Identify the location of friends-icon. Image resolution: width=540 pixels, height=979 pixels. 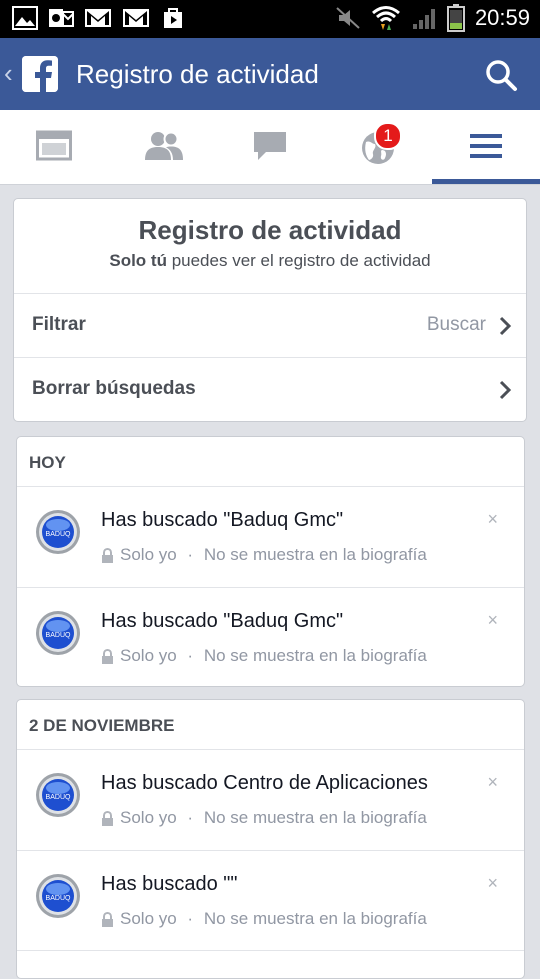
(164, 145).